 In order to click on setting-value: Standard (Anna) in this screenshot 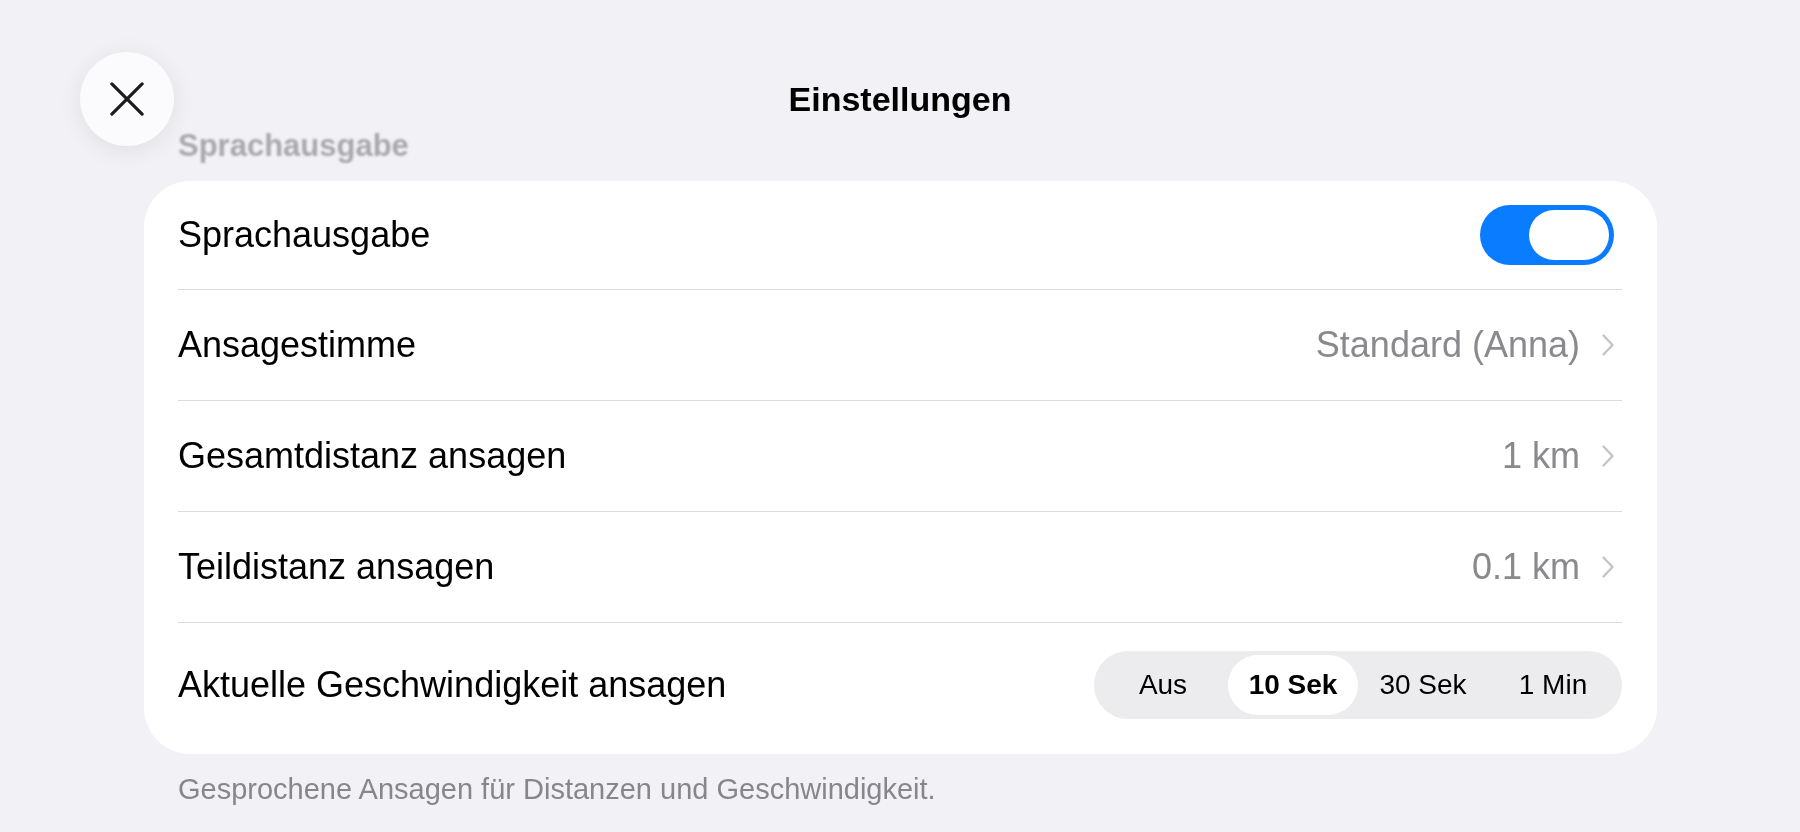, I will do `click(1447, 345)`.